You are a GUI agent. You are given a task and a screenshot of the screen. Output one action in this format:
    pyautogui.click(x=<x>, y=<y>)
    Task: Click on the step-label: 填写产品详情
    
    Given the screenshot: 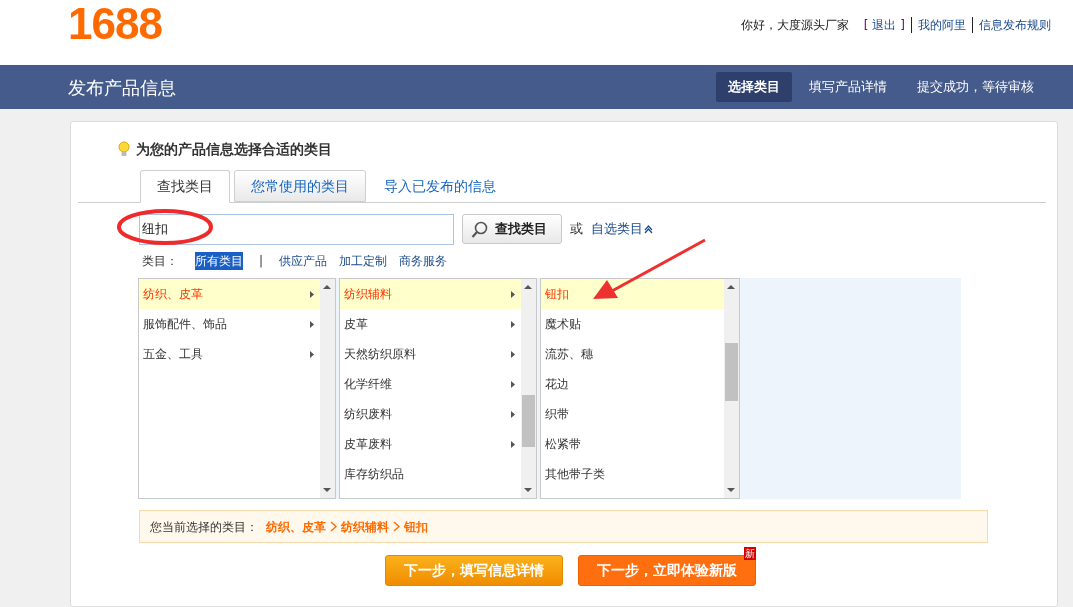 What is the action you would take?
    pyautogui.click(x=848, y=87)
    